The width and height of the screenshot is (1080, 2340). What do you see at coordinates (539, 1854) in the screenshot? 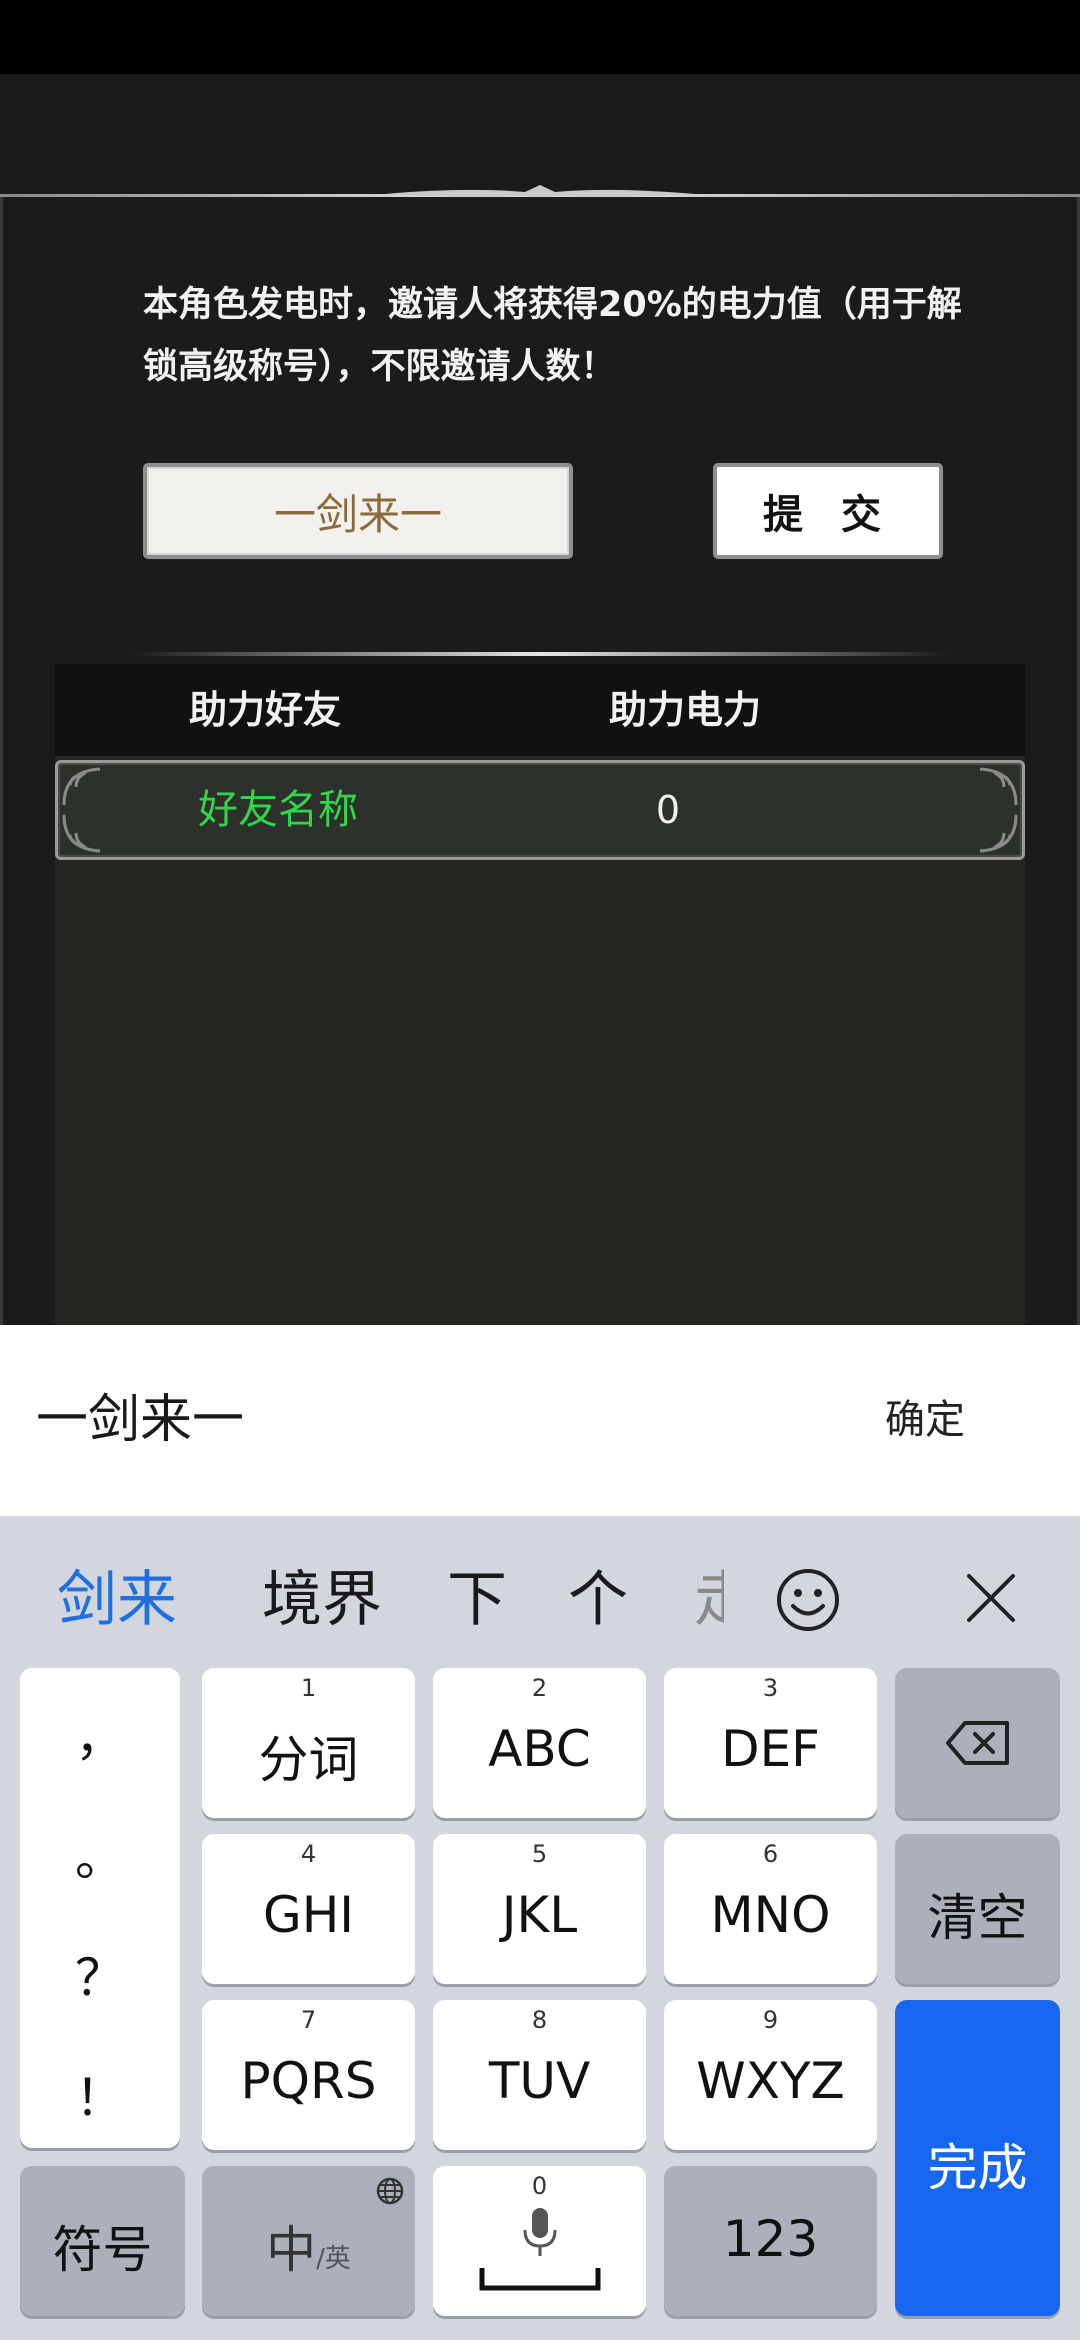
I see `key-number: 5` at bounding box center [539, 1854].